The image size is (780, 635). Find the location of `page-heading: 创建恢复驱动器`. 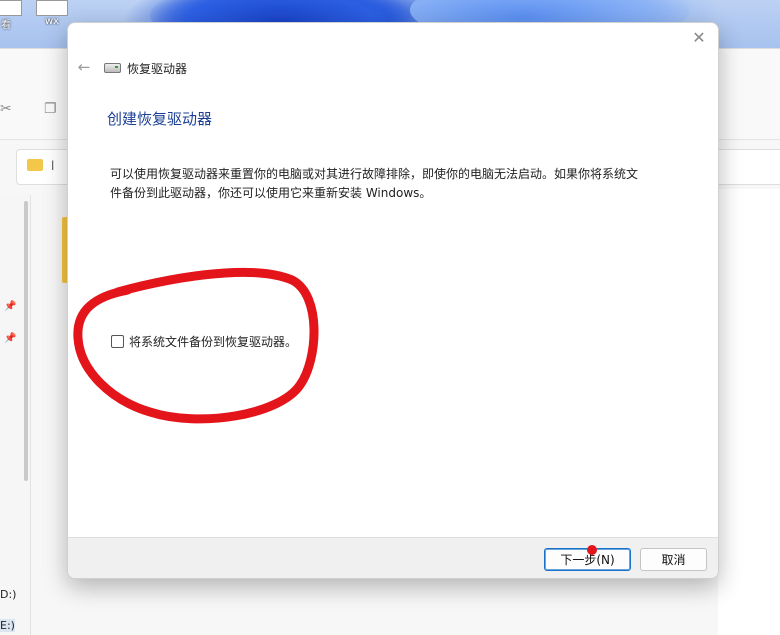

page-heading: 创建恢复驱动器 is located at coordinates (160, 119).